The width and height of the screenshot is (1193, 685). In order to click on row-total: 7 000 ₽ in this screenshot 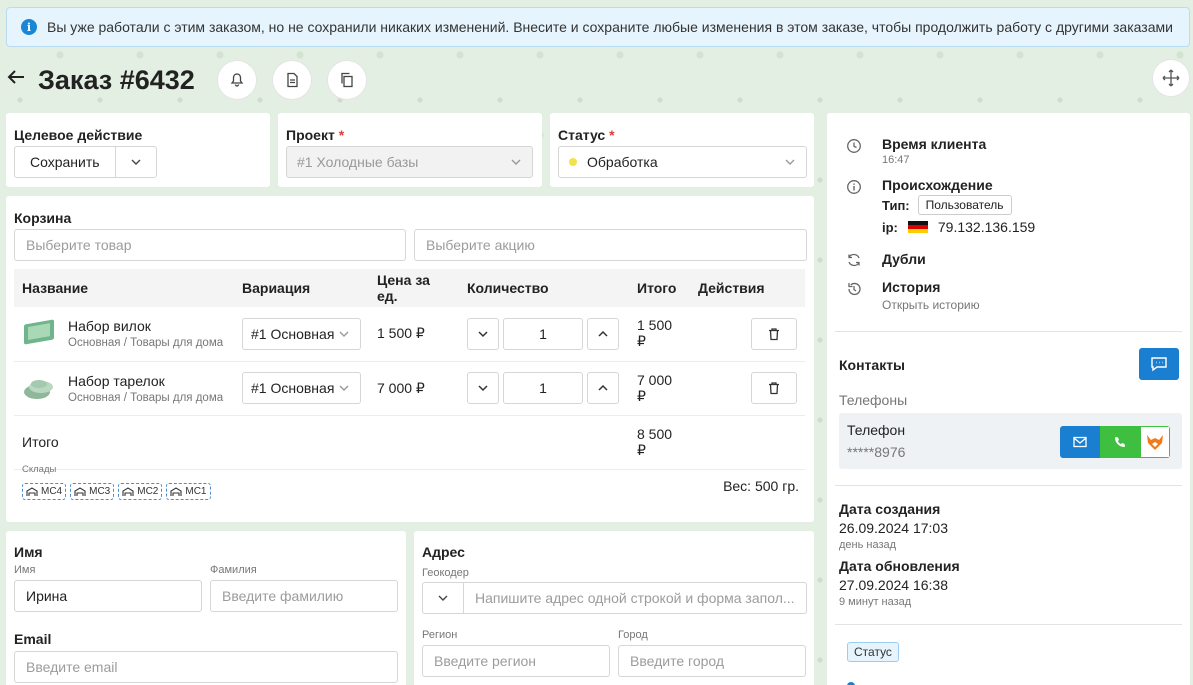, I will do `click(659, 388)`.